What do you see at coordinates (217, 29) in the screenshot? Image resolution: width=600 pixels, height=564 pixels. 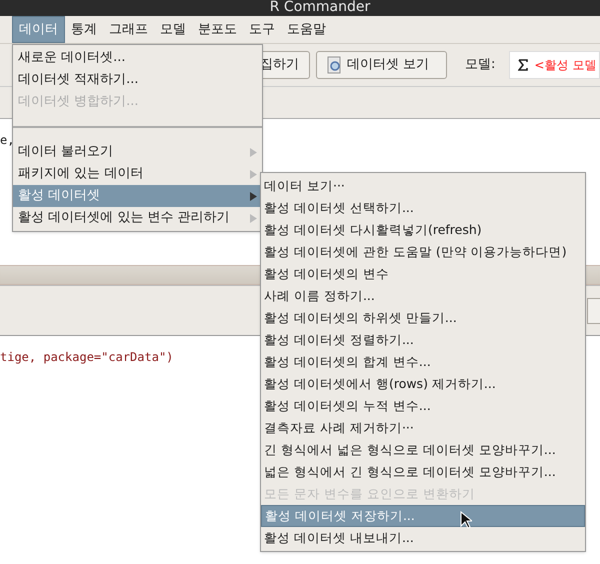 I see `menu-item: 분포도` at bounding box center [217, 29].